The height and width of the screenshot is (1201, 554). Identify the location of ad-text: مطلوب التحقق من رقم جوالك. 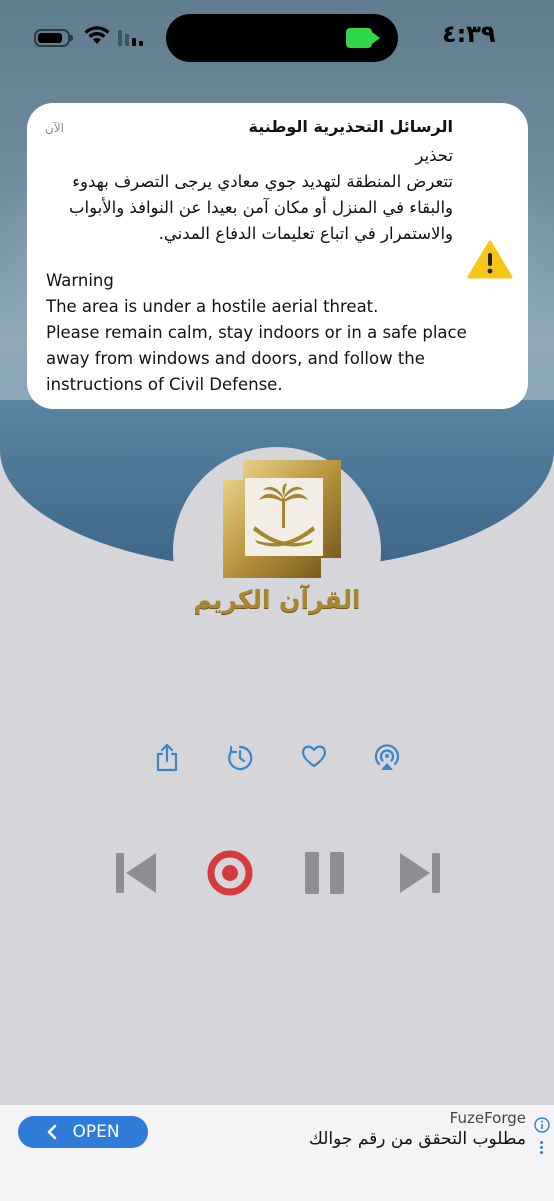
(417, 1139).